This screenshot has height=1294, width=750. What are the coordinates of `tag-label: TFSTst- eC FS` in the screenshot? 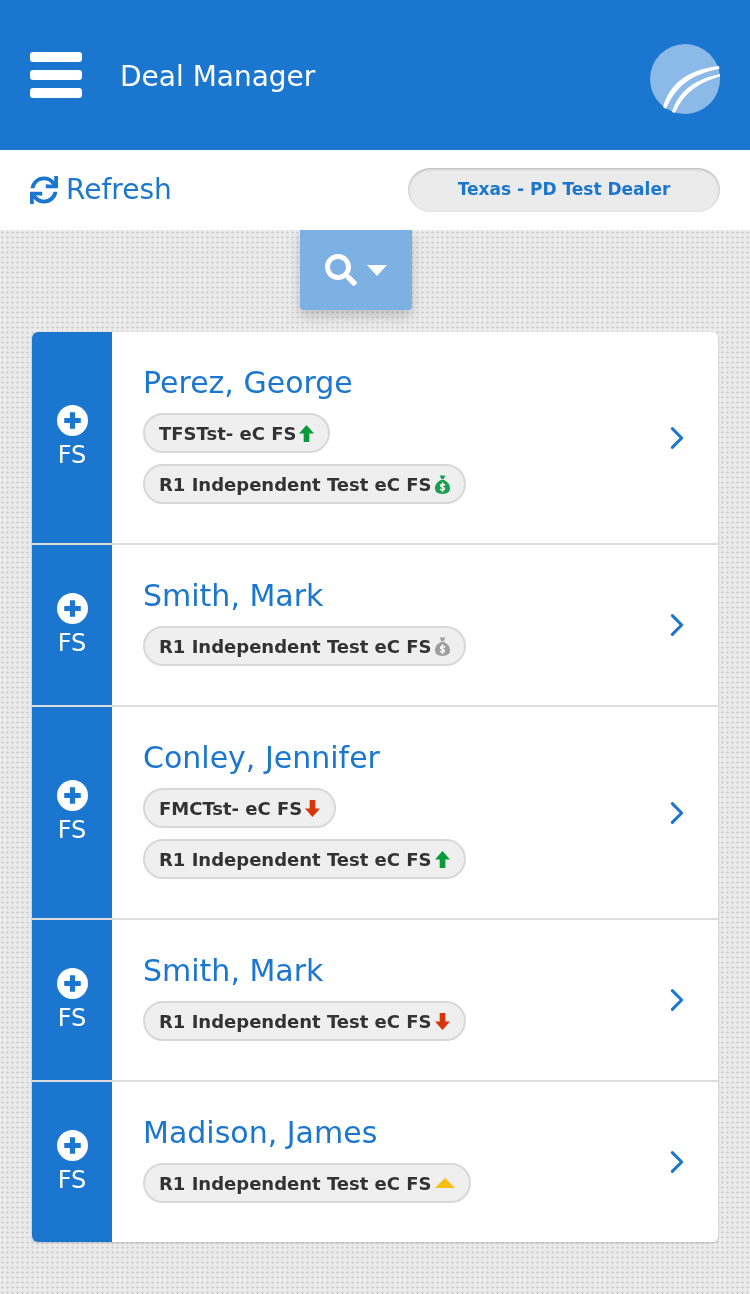 It's located at (228, 433).